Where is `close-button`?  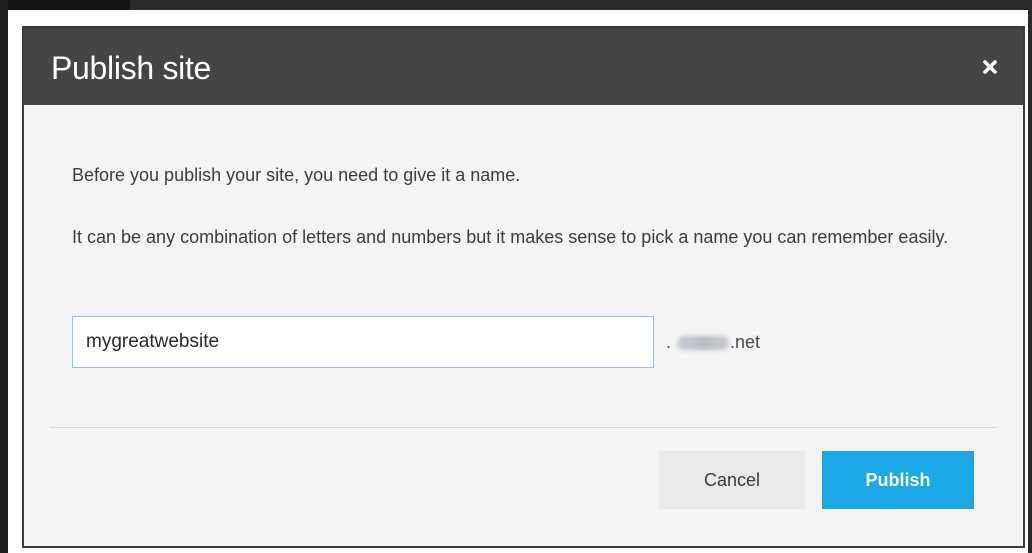
close-button is located at coordinates (990, 67).